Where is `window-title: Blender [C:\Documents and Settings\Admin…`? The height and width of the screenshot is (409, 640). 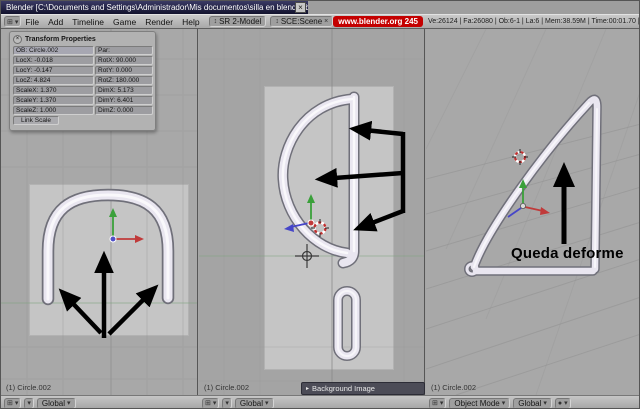 window-title: Blender [C:\Documents and Settings\Admin… is located at coordinates (154, 7).